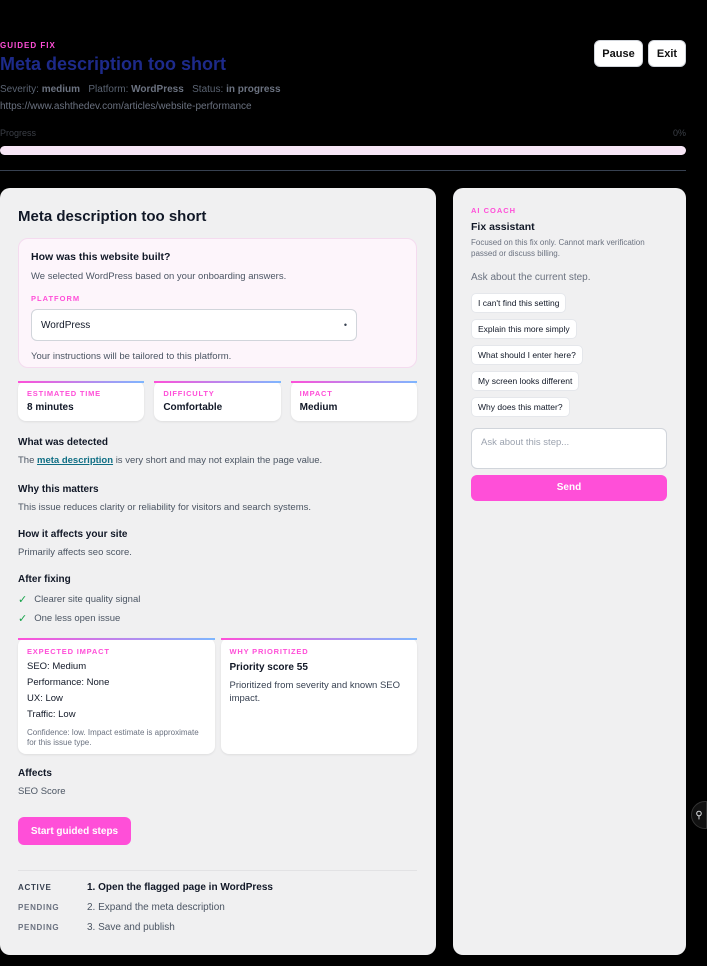  Describe the element at coordinates (45, 698) in the screenshot. I see `impact-line: UX: Low` at that location.